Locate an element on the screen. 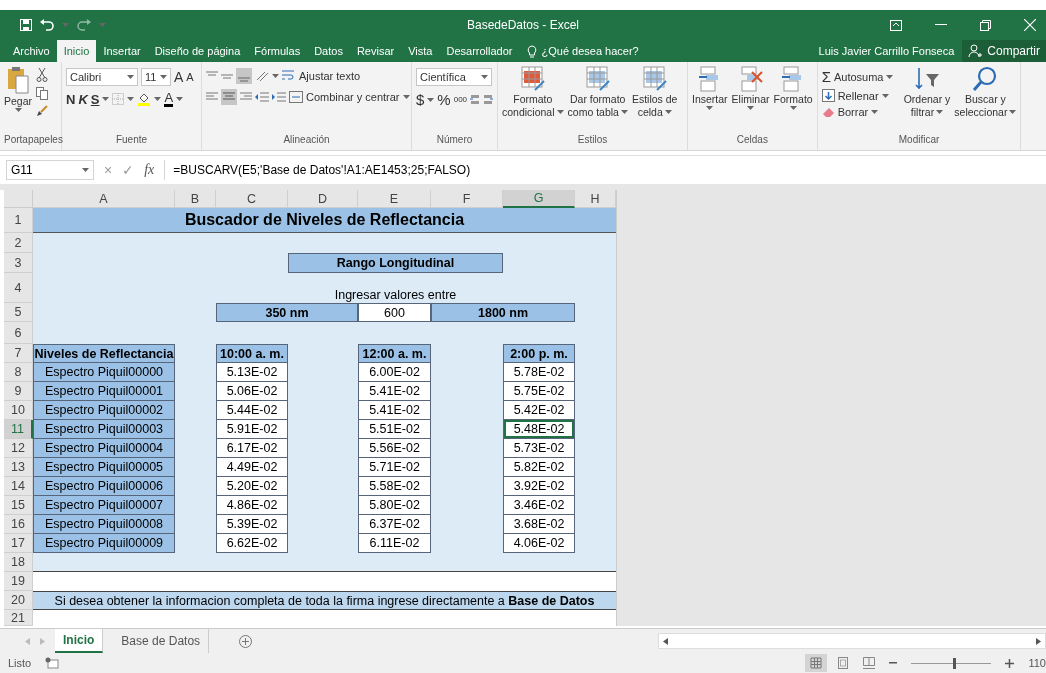 This screenshot has height=673, width=1046. row-header: 16 is located at coordinates (18, 524).